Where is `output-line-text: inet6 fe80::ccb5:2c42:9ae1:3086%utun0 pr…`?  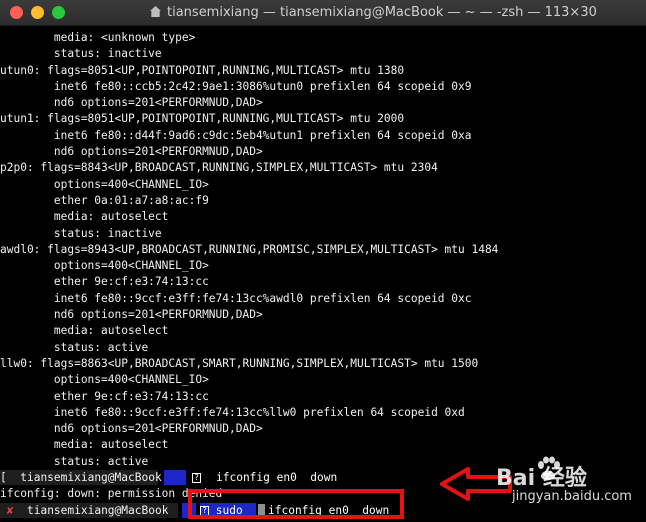 output-line-text: inet6 fe80::ccb5:2c42:9ae1:3086%utun0 pr… is located at coordinates (236, 86).